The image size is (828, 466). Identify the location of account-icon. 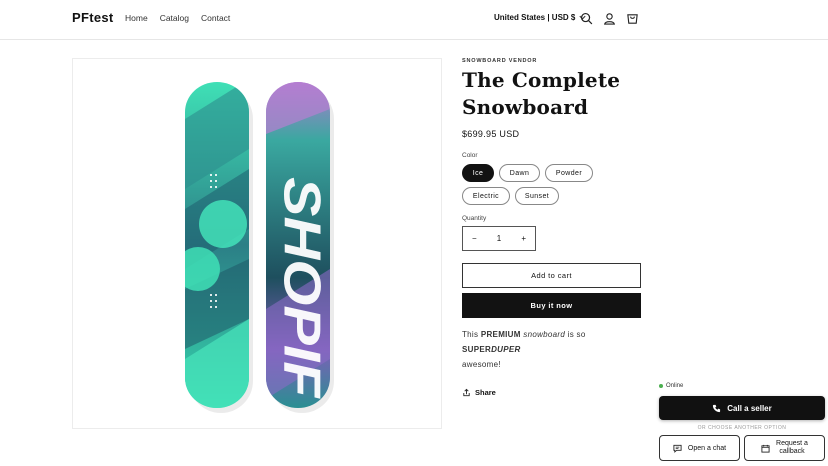
(609, 18).